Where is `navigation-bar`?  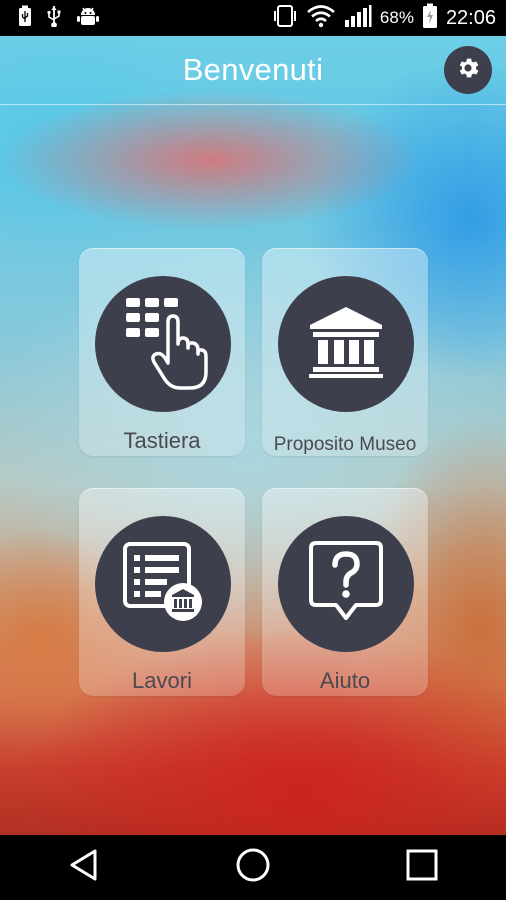
navigation-bar is located at coordinates (253, 867).